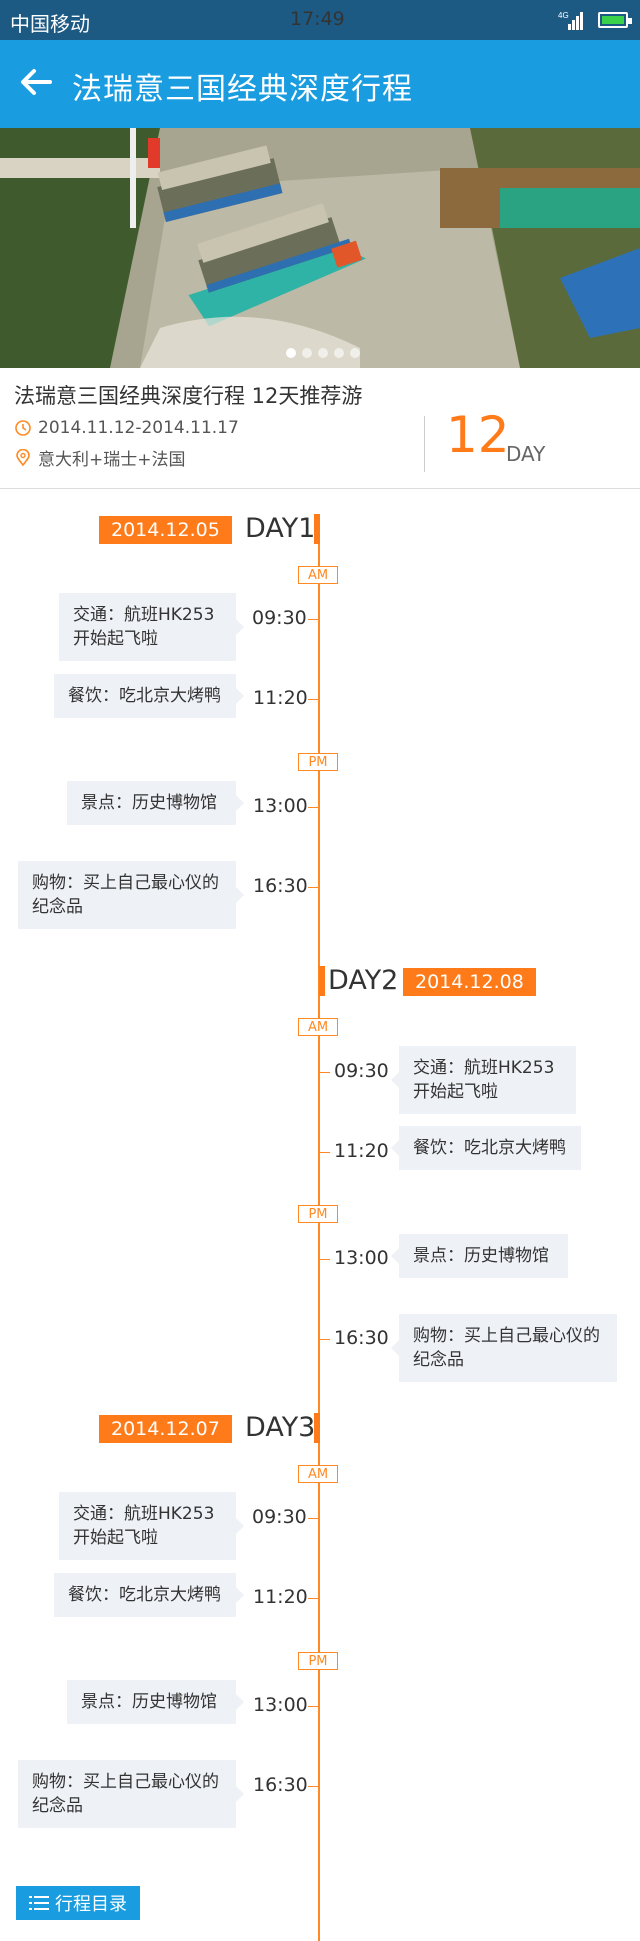  I want to click on location-pin-icon, so click(23, 457).